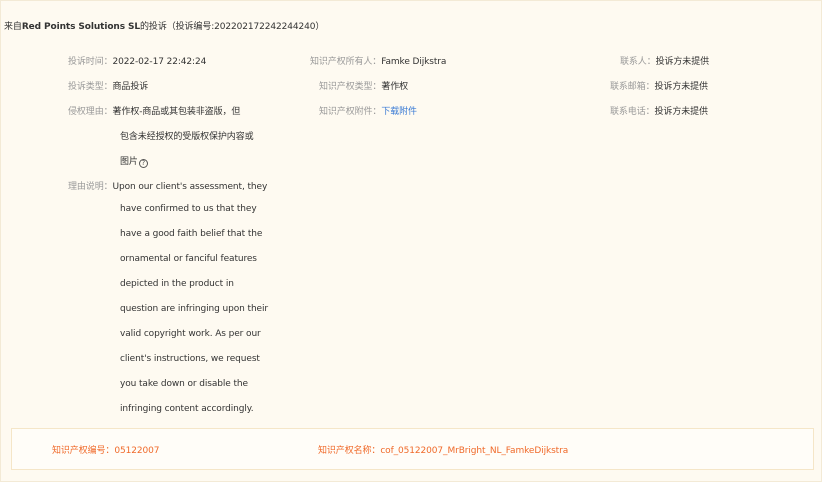  I want to click on ip-type-value: 著作权, so click(395, 87).